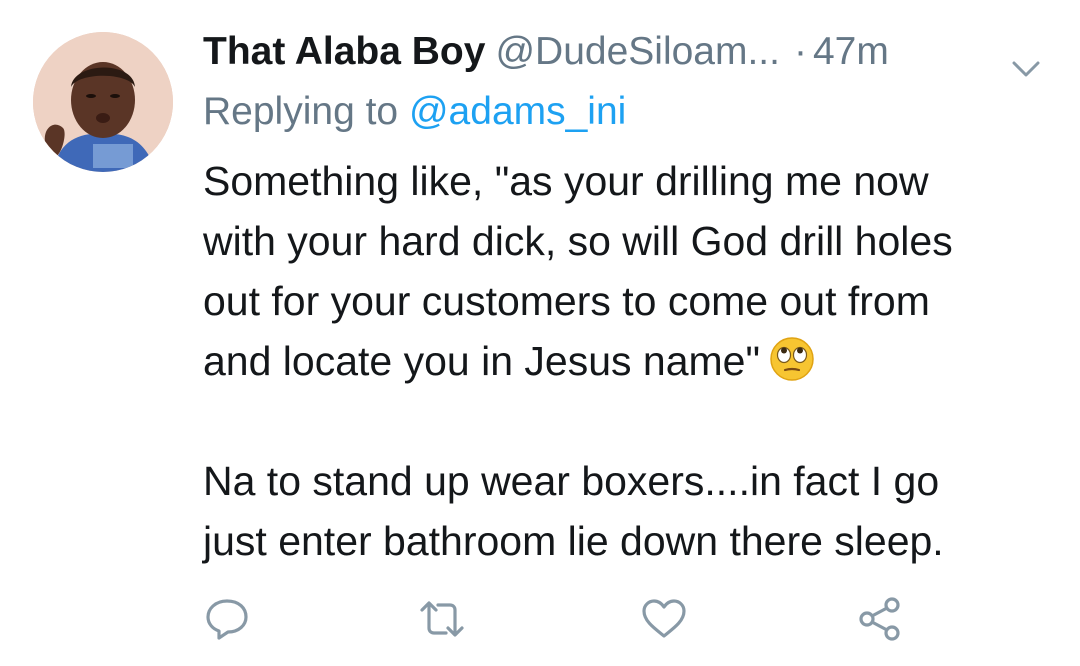 The height and width of the screenshot is (666, 1080). I want to click on action-bar, so click(540, 621).